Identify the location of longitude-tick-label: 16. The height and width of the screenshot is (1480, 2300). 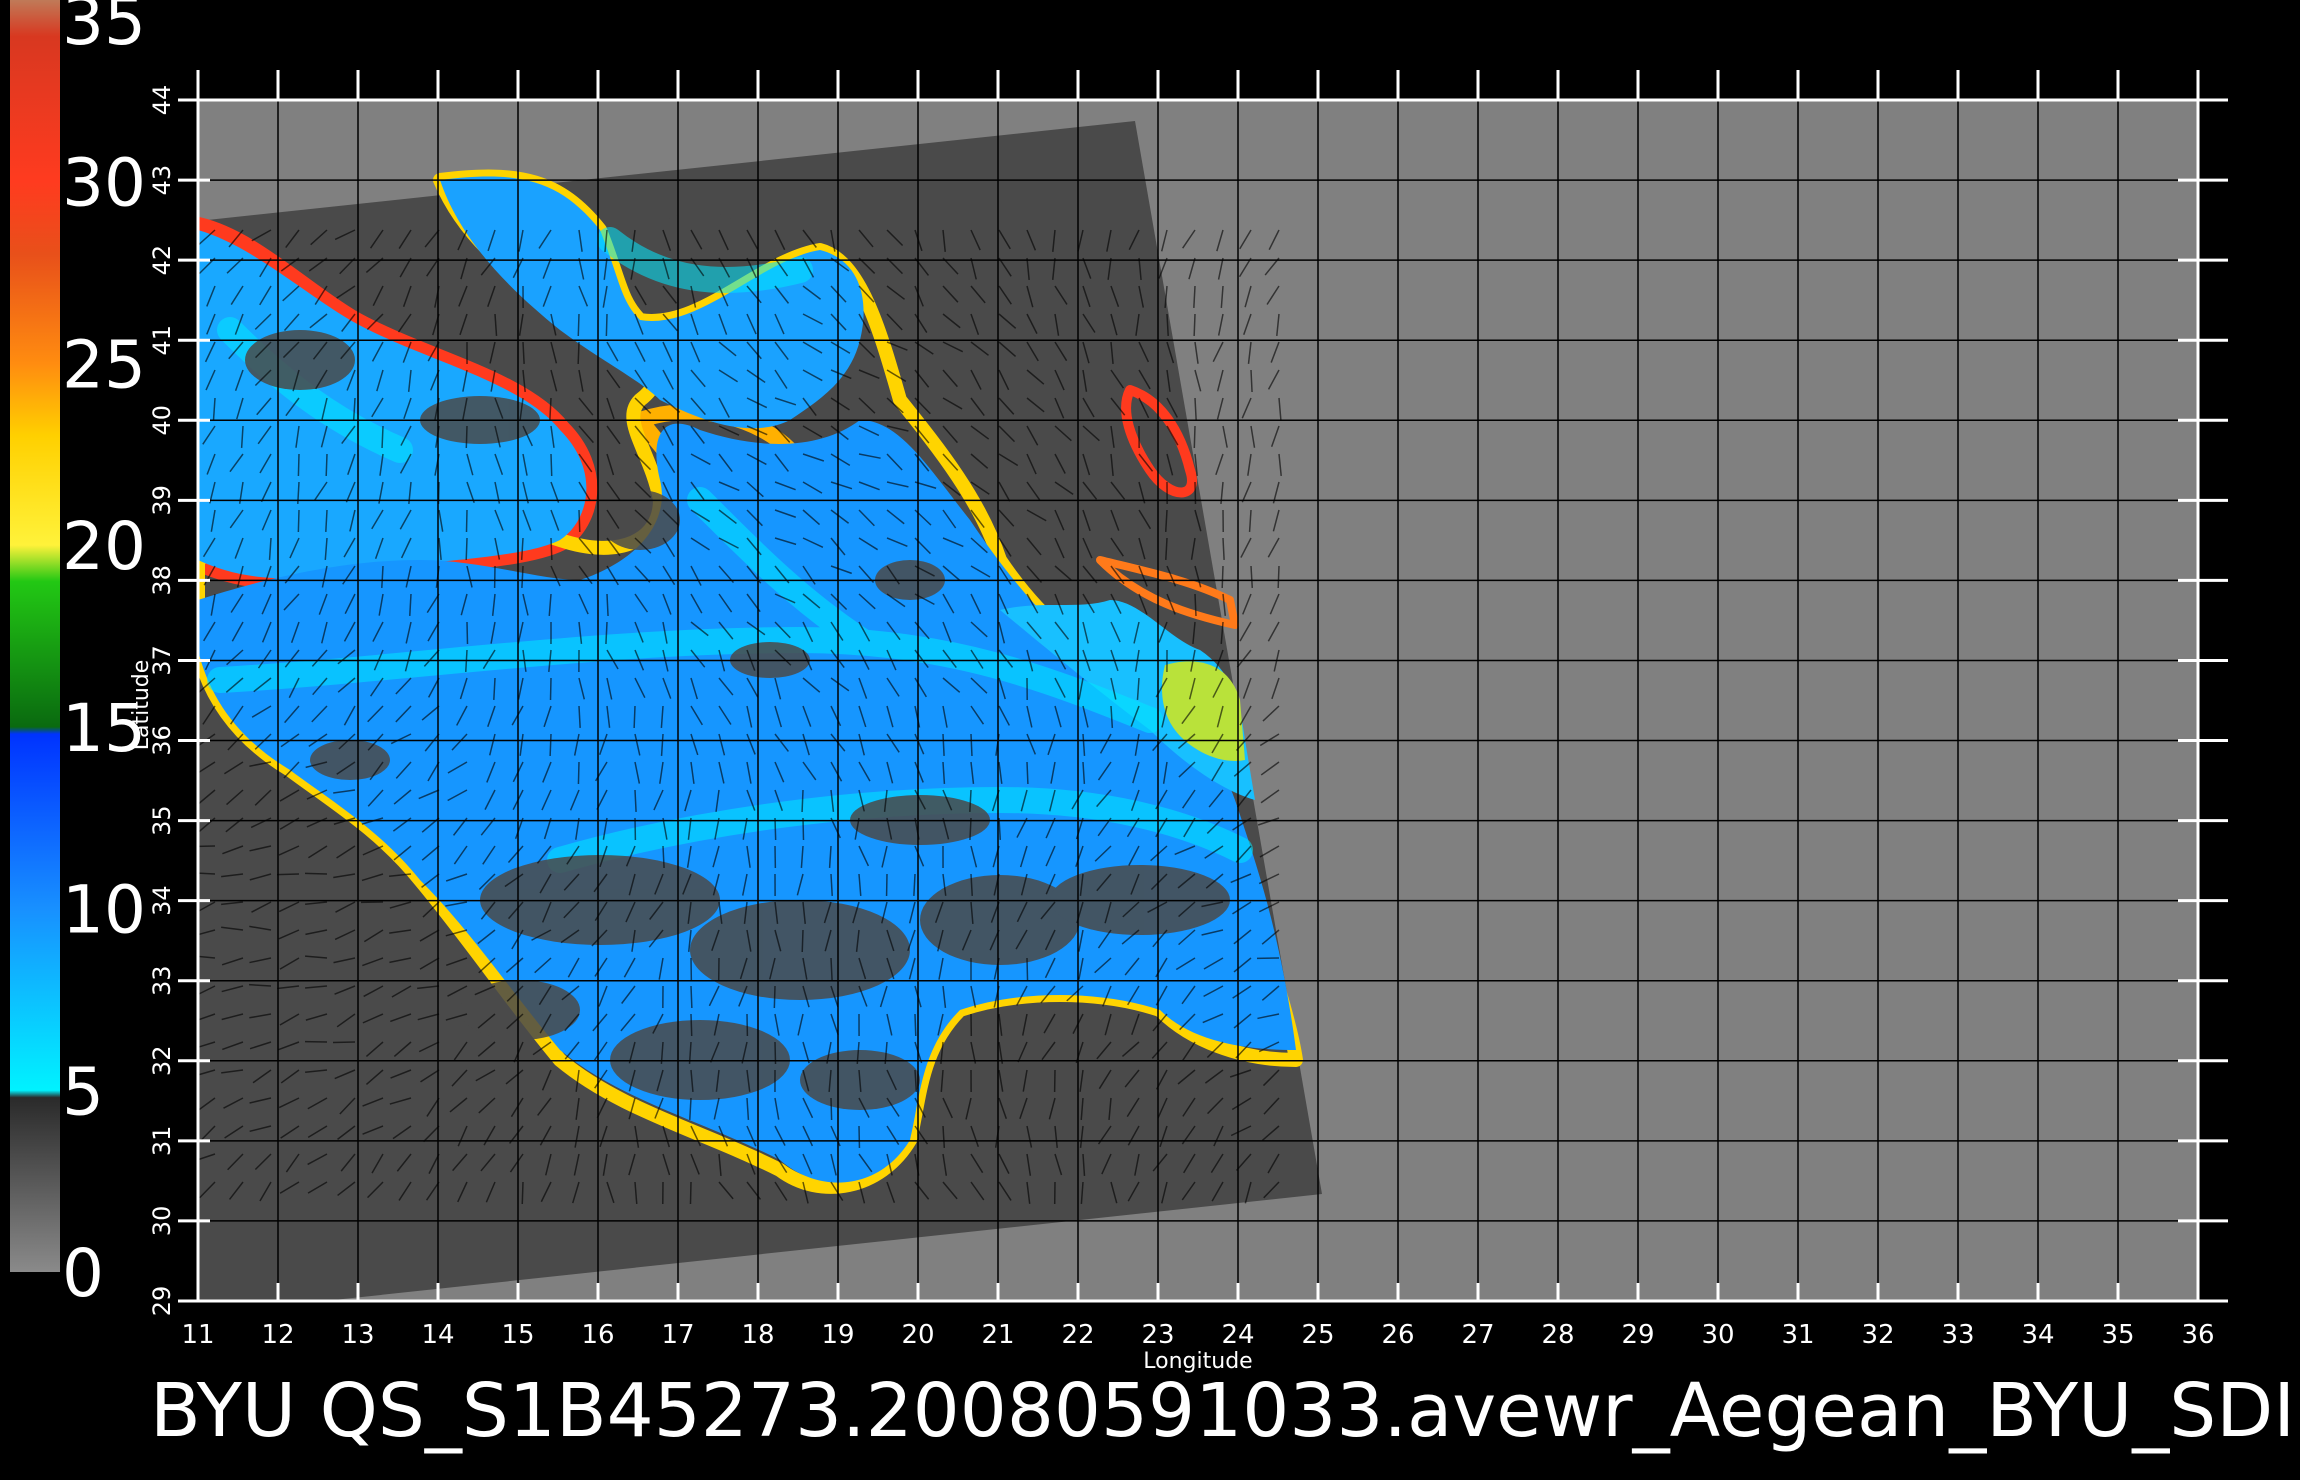
(597, 1335).